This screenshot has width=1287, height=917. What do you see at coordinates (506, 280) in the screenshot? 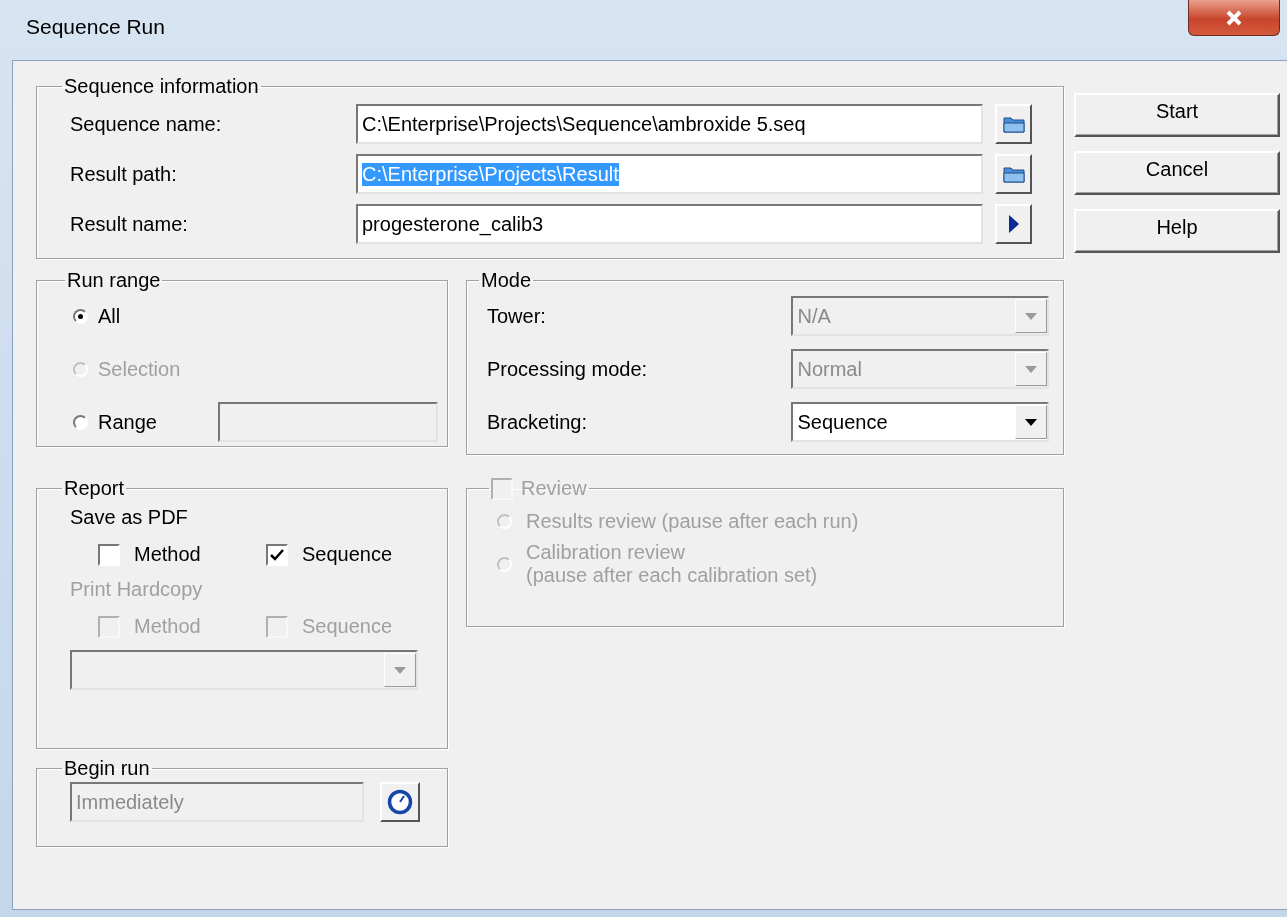
I see `group-title: Mode` at bounding box center [506, 280].